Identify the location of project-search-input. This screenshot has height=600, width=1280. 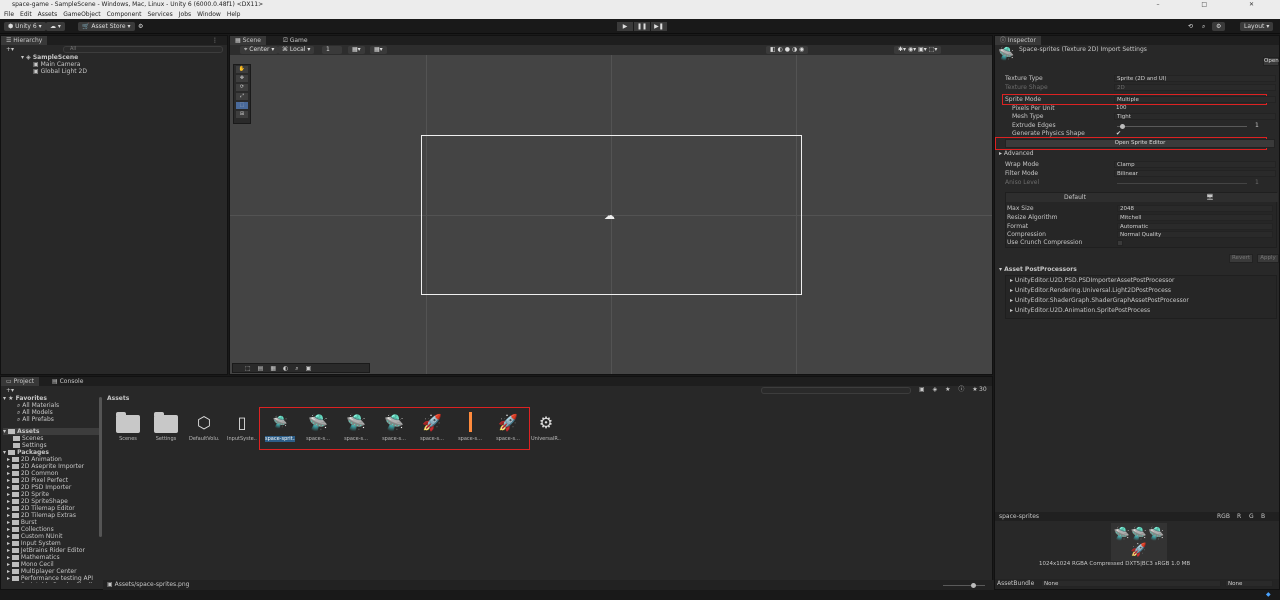
(836, 390).